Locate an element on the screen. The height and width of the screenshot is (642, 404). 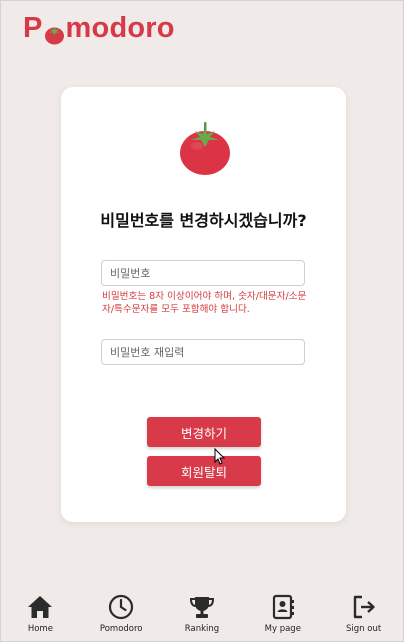
password-input is located at coordinates (203, 273).